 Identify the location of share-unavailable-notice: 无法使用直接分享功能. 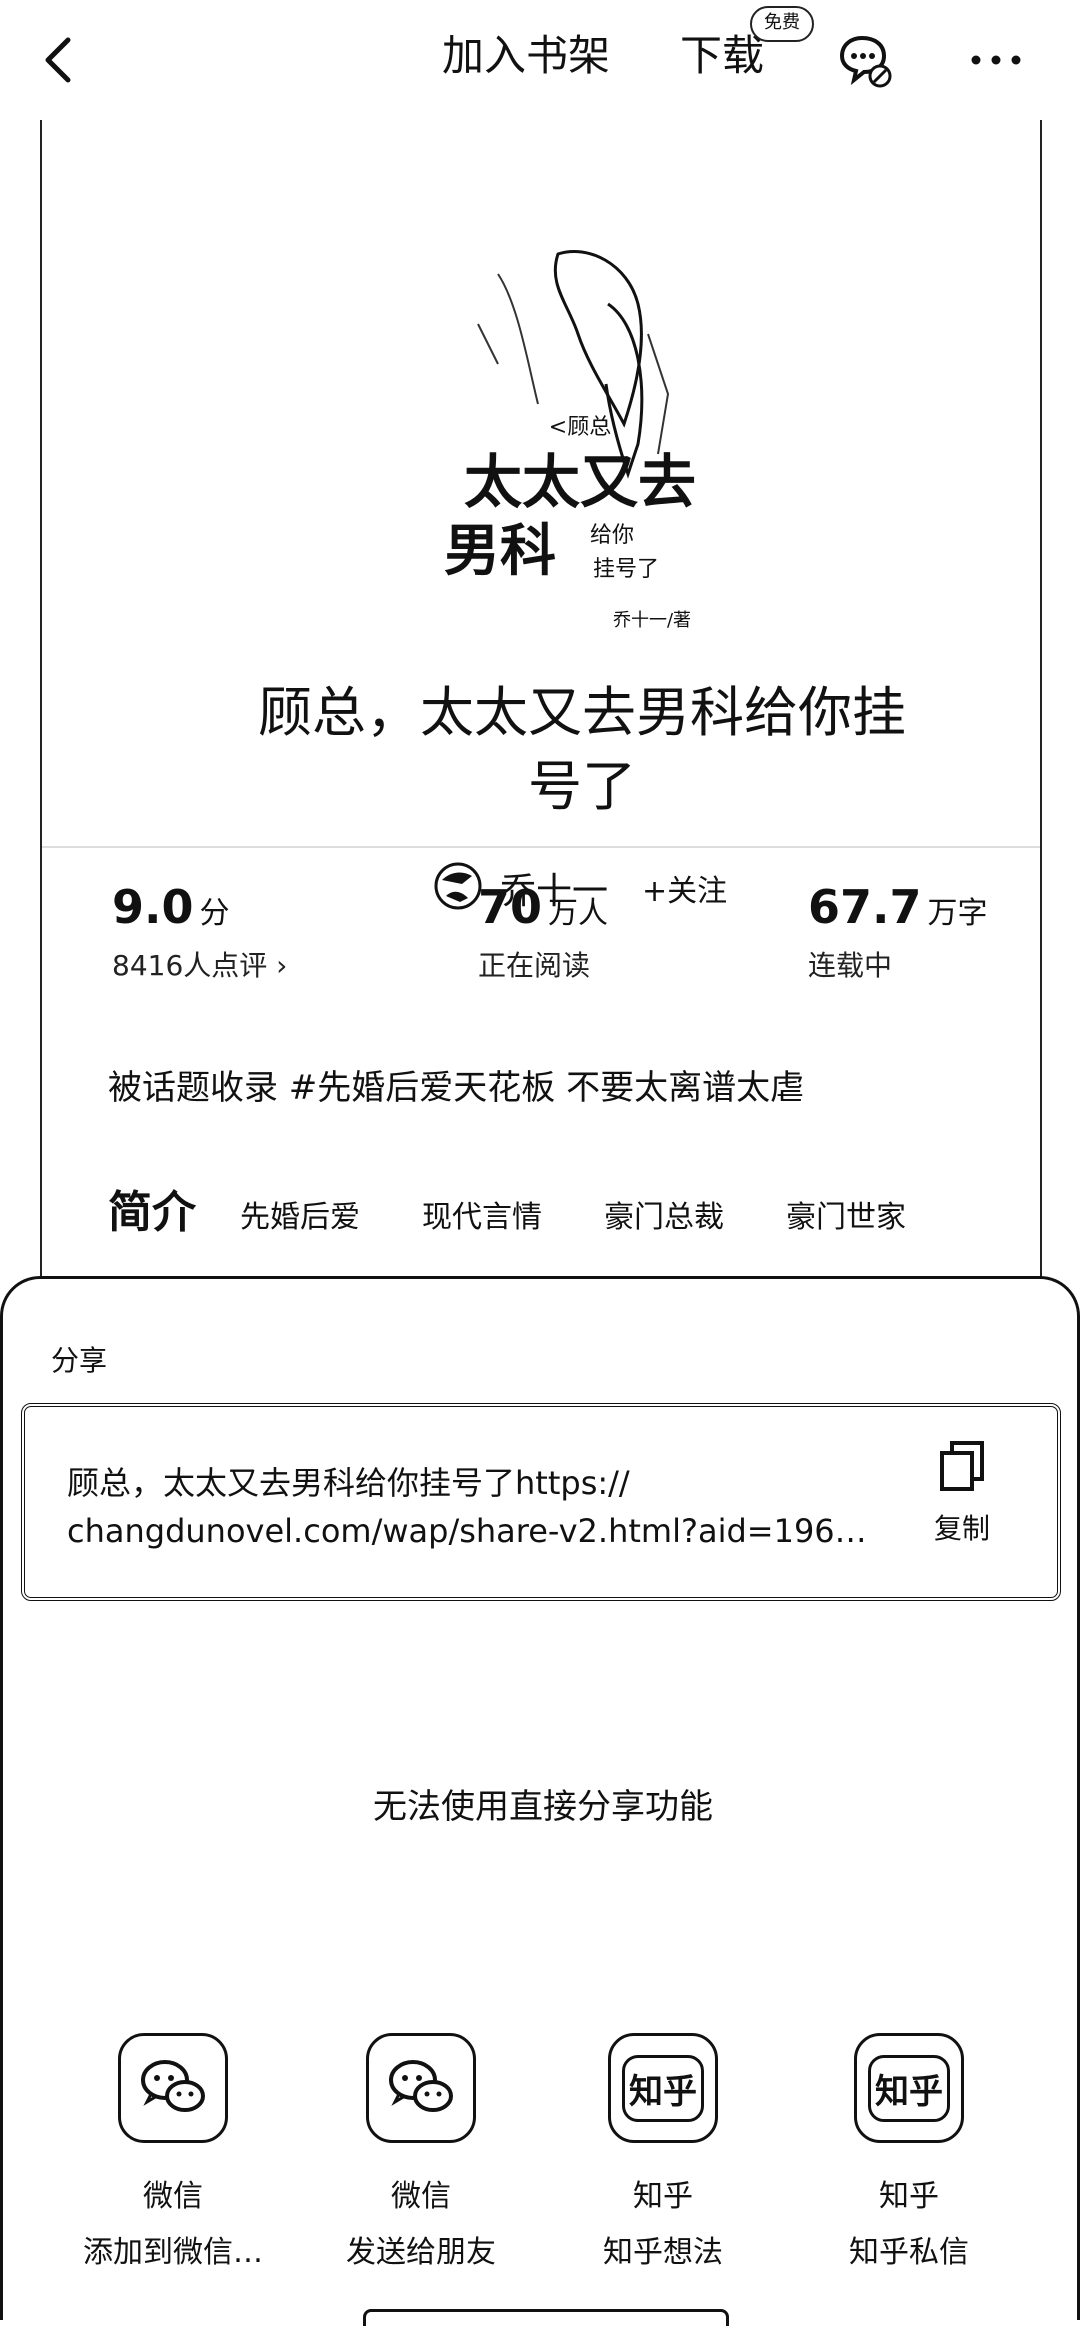
(543, 1807).